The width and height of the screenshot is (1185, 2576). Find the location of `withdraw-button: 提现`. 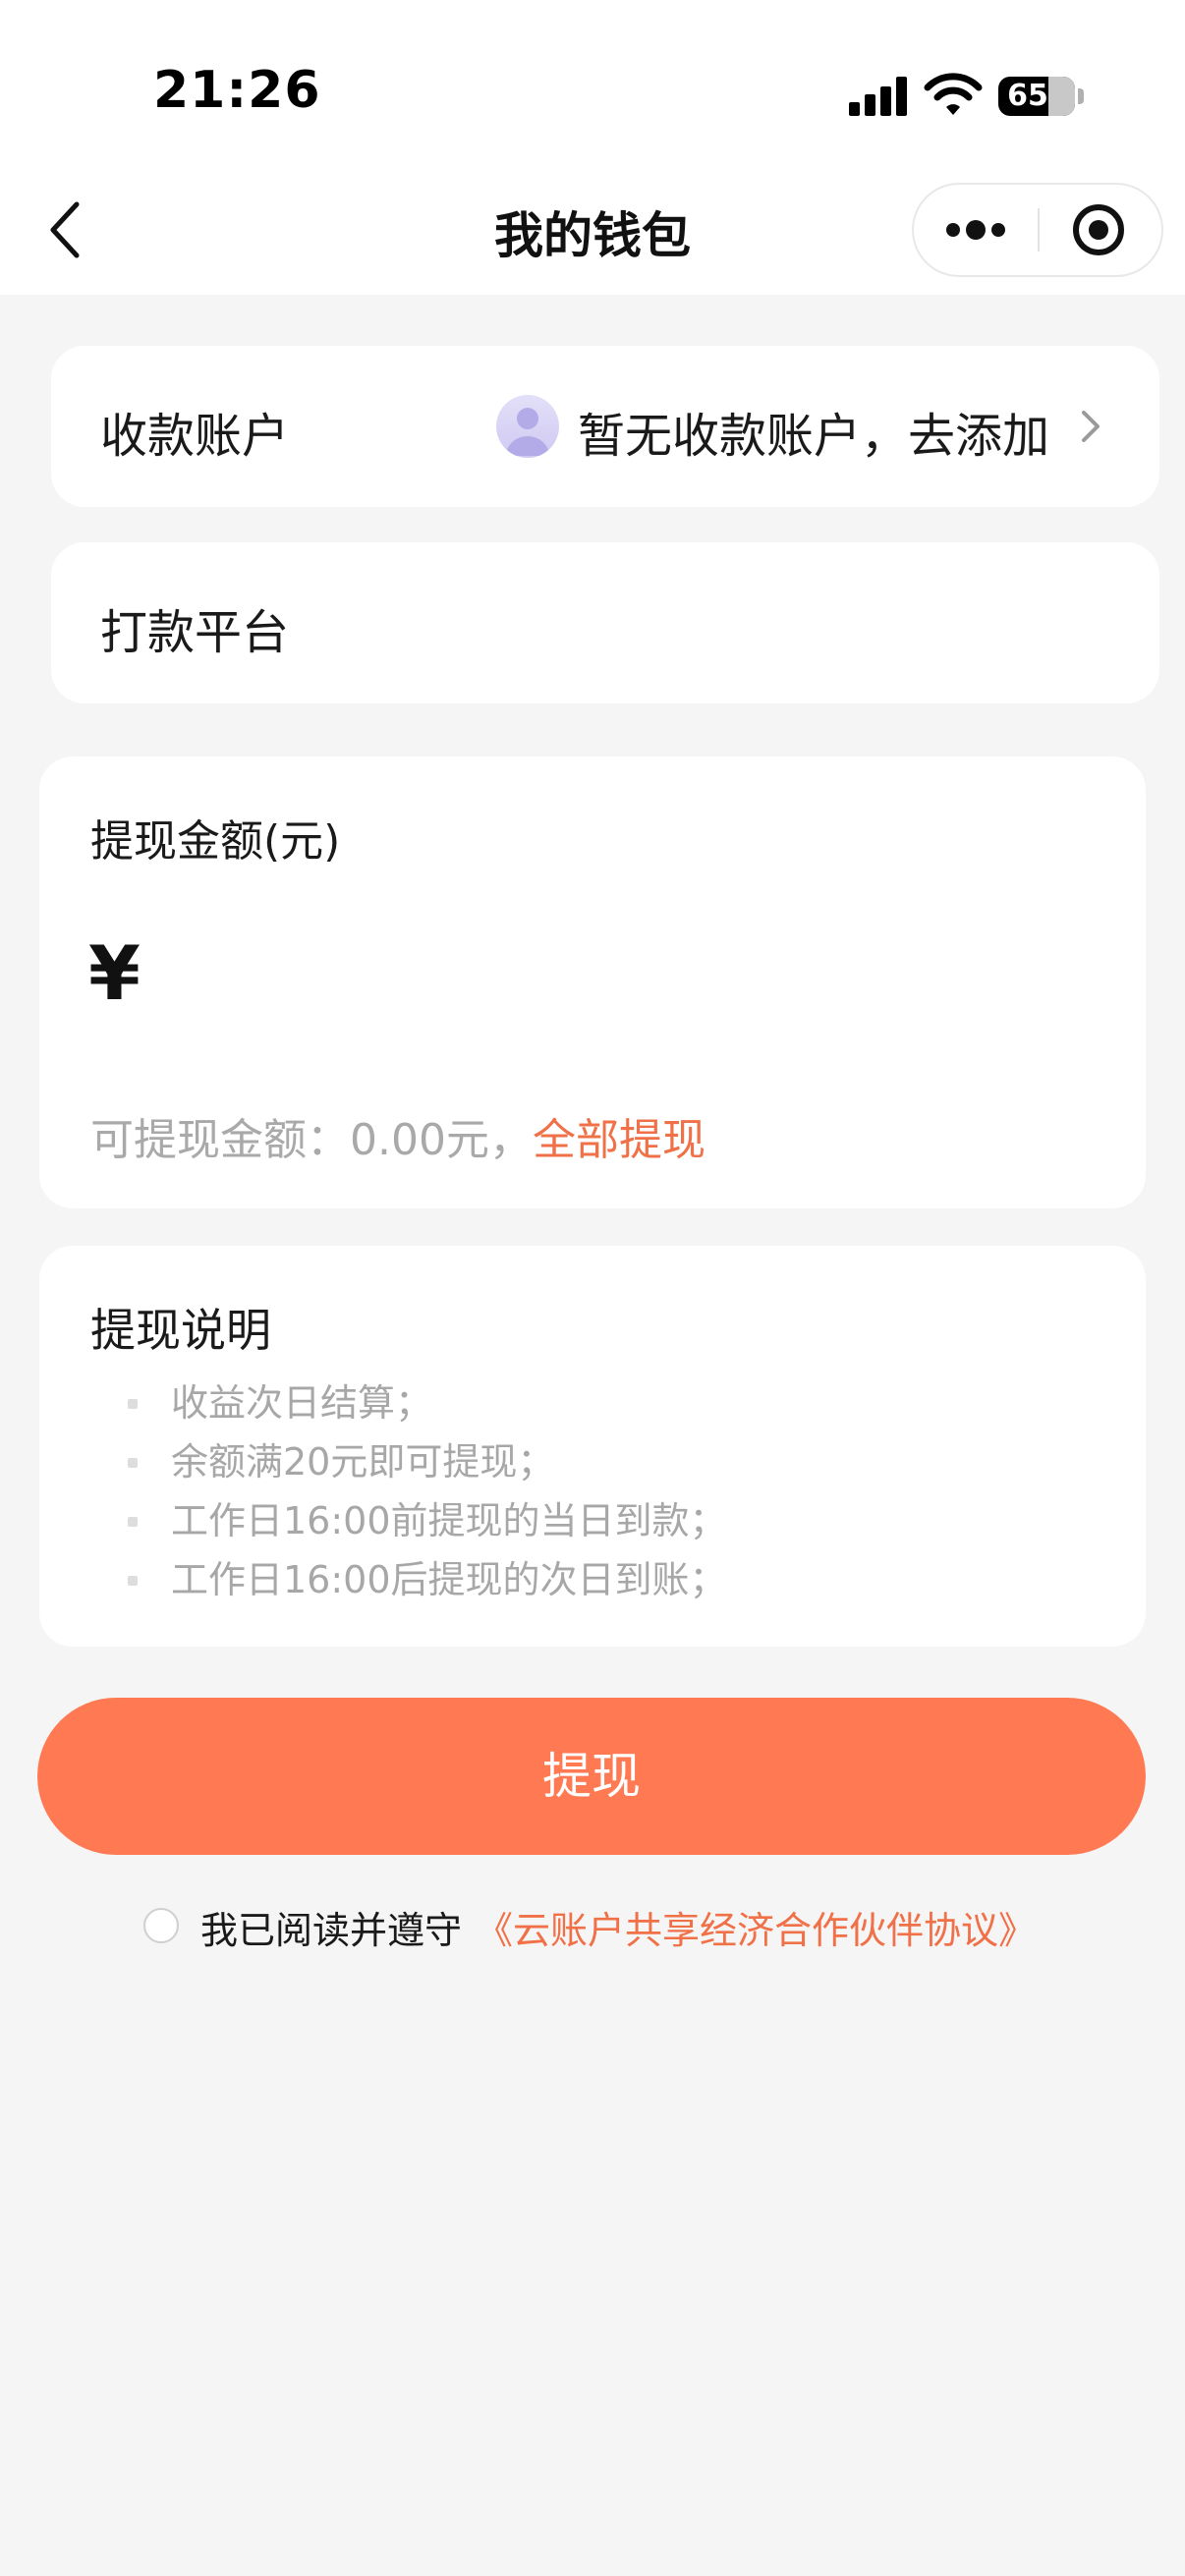

withdraw-button: 提现 is located at coordinates (592, 1776).